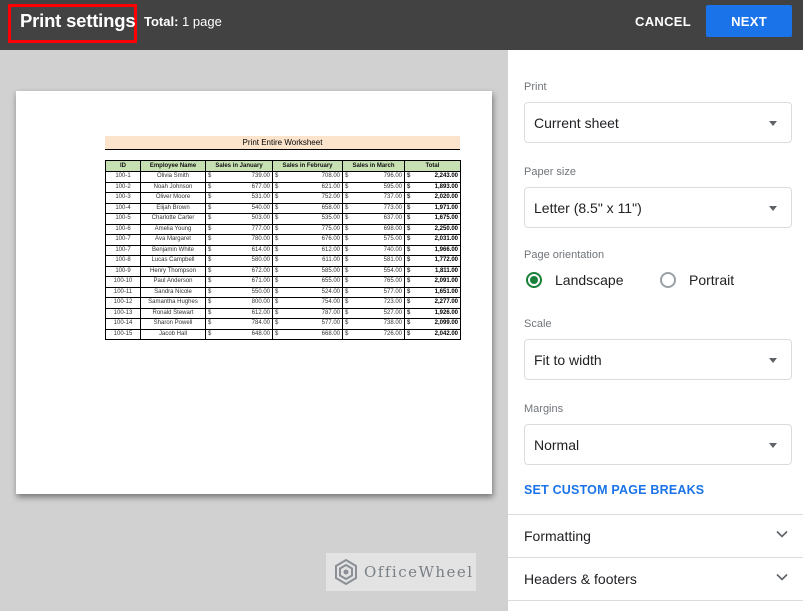 The height and width of the screenshot is (611, 803). Describe the element at coordinates (173, 229) in the screenshot. I see `cell-employee-name: Amelia Young` at that location.